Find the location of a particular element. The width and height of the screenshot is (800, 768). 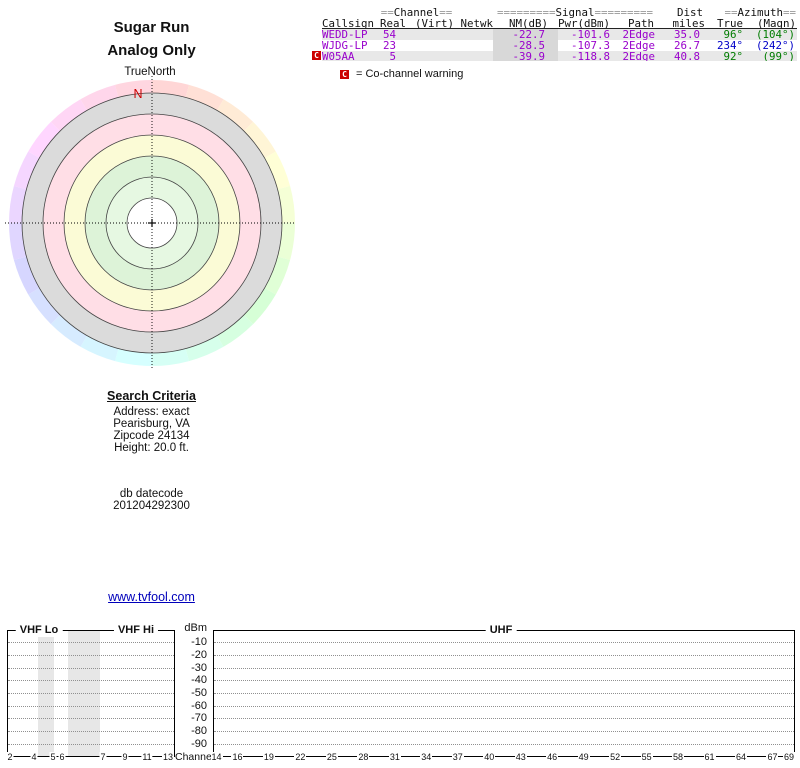

tvfool-link: www.tvfool.com is located at coordinates (151, 597).